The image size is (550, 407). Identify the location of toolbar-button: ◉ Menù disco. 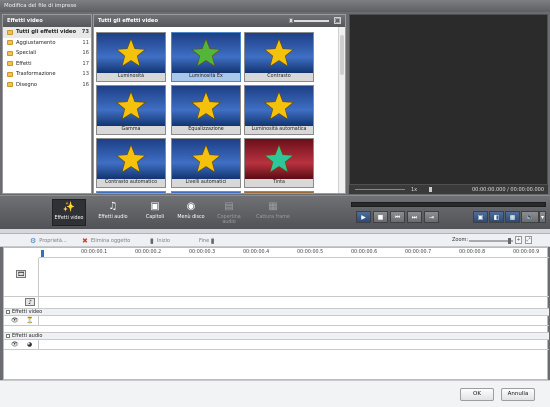
(191, 212).